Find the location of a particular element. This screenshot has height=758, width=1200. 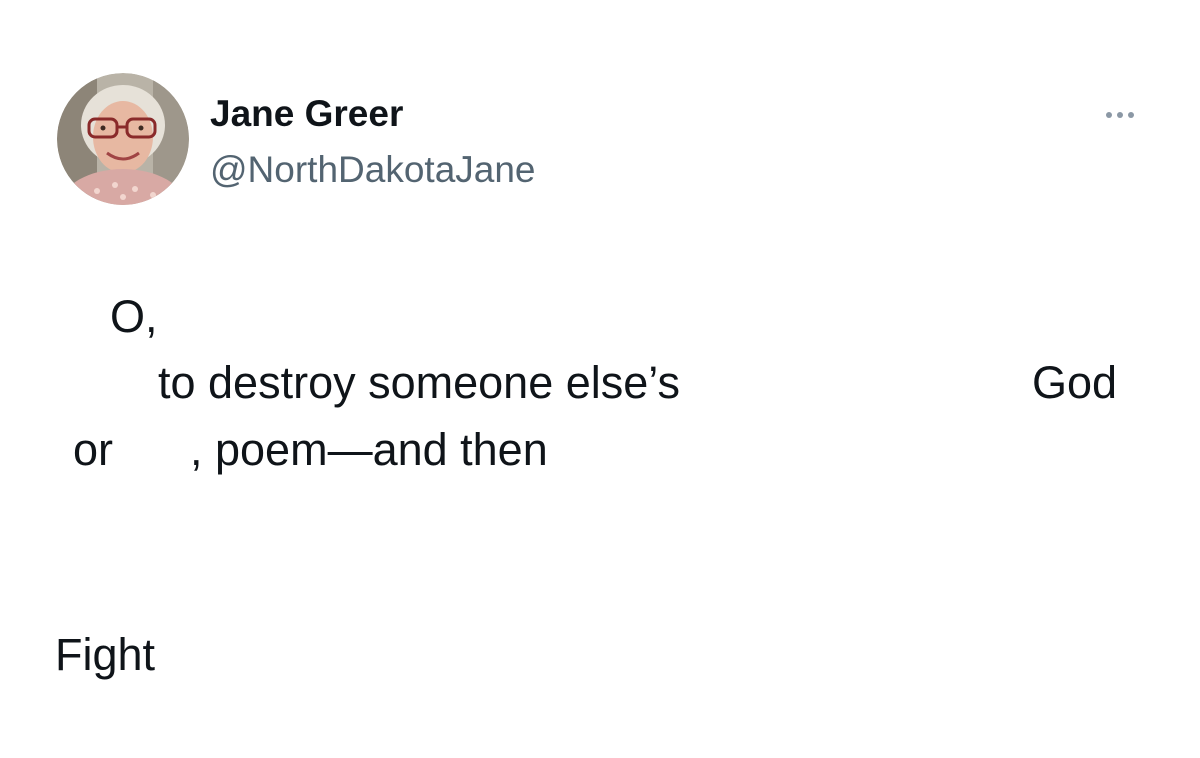

poem-line-2-start: to destroy someone else’s is located at coordinates (419, 382).